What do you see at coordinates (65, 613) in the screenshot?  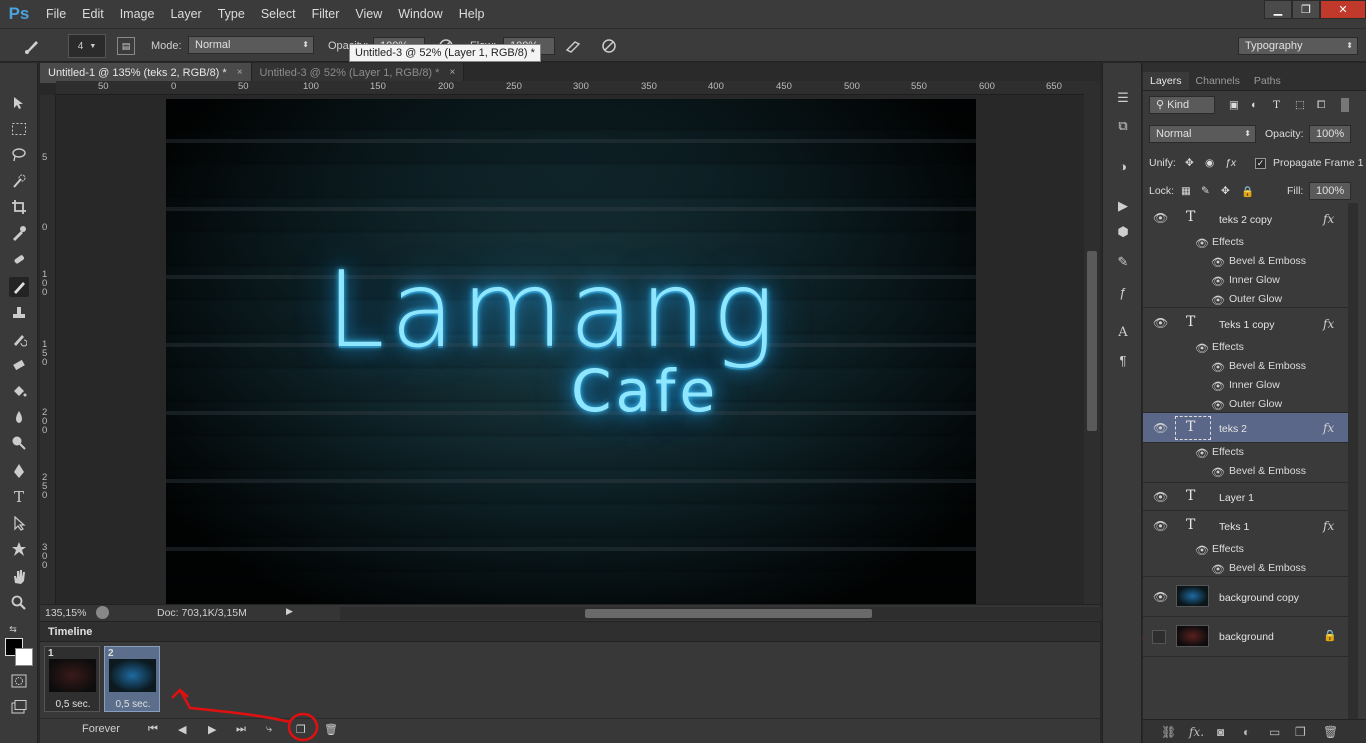 I see `zoom-level: 135,15%` at bounding box center [65, 613].